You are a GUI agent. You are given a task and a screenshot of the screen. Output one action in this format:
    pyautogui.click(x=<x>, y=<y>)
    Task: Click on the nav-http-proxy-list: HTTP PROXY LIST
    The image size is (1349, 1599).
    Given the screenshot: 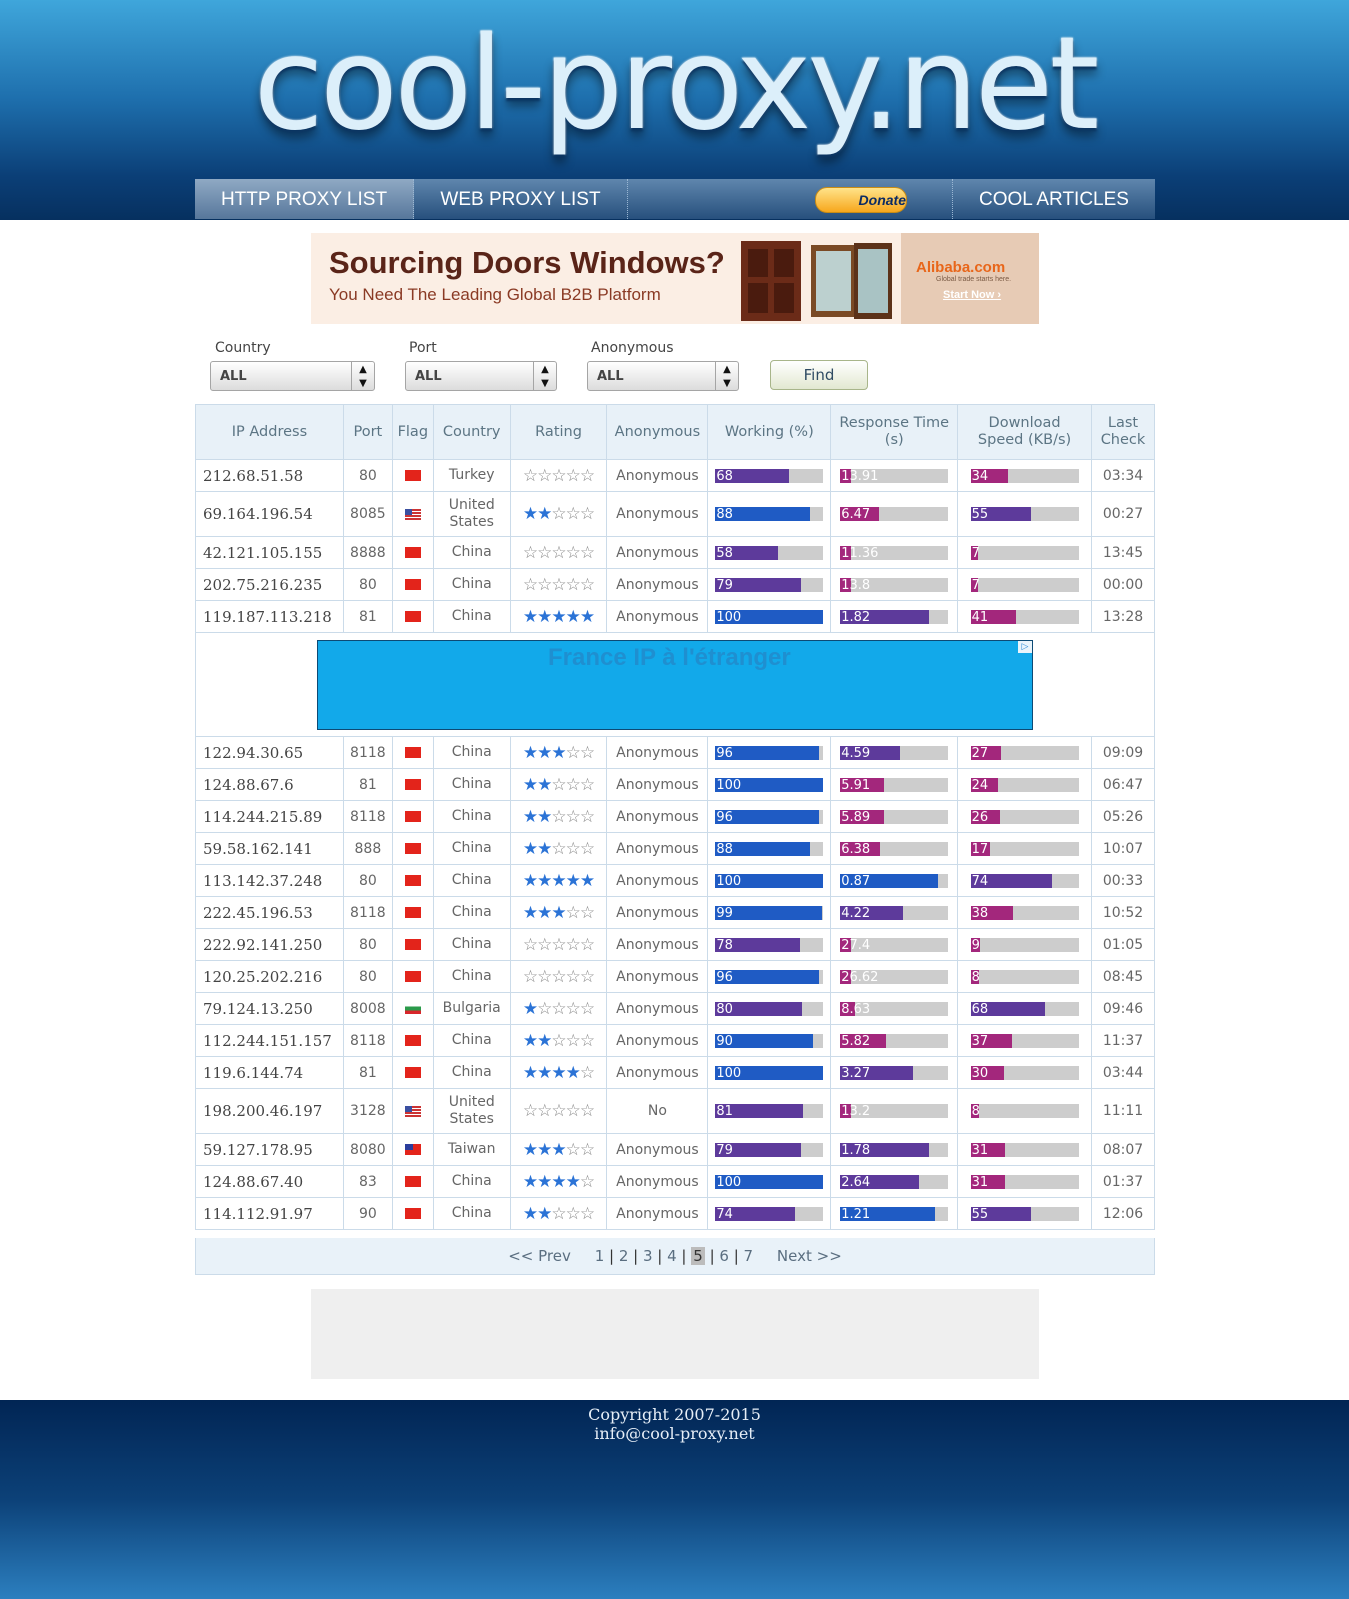 What is the action you would take?
    pyautogui.click(x=304, y=199)
    